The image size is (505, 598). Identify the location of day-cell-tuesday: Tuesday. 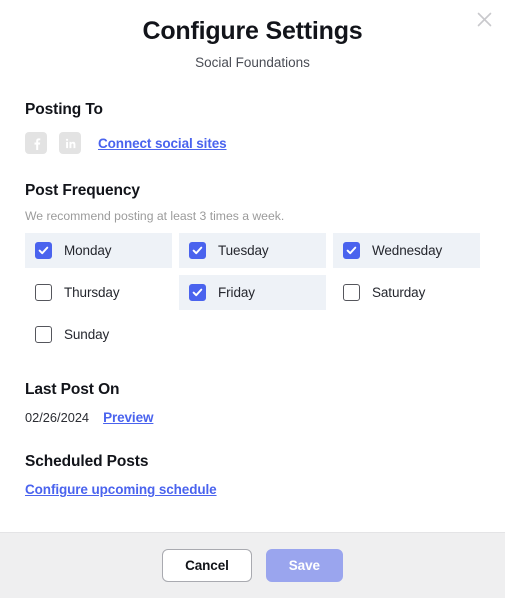
(252, 251).